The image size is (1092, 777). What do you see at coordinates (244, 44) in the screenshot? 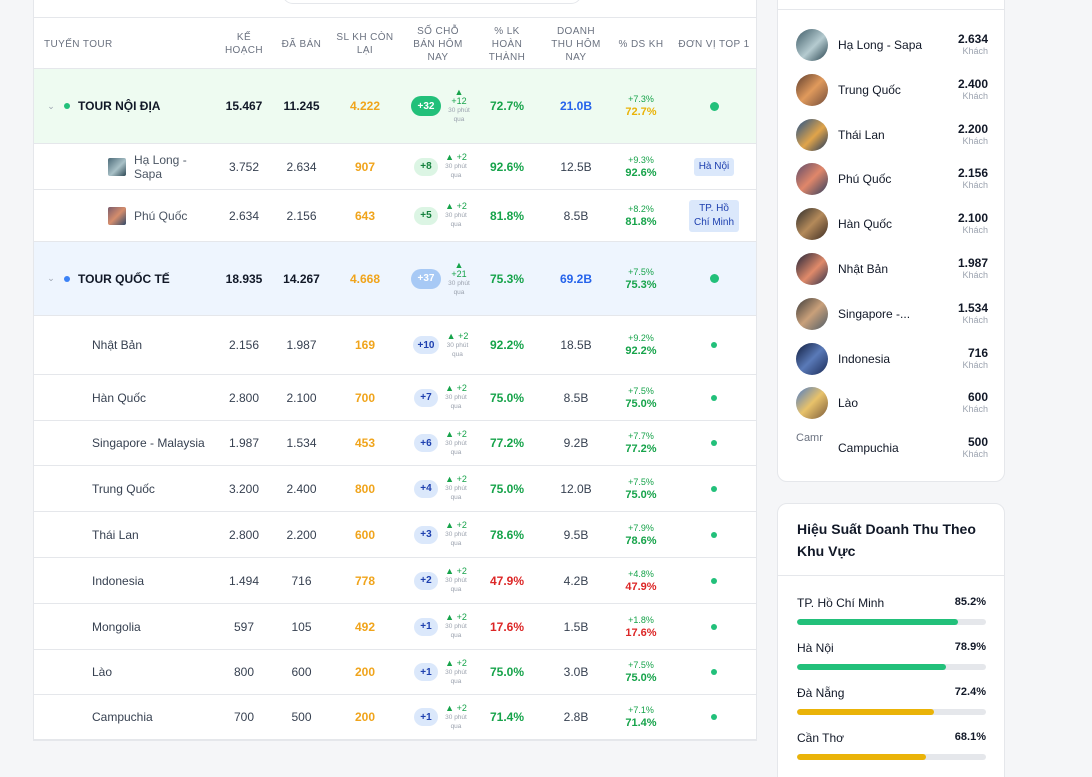
I see `col-plan: KẾ HOẠCH` at bounding box center [244, 44].